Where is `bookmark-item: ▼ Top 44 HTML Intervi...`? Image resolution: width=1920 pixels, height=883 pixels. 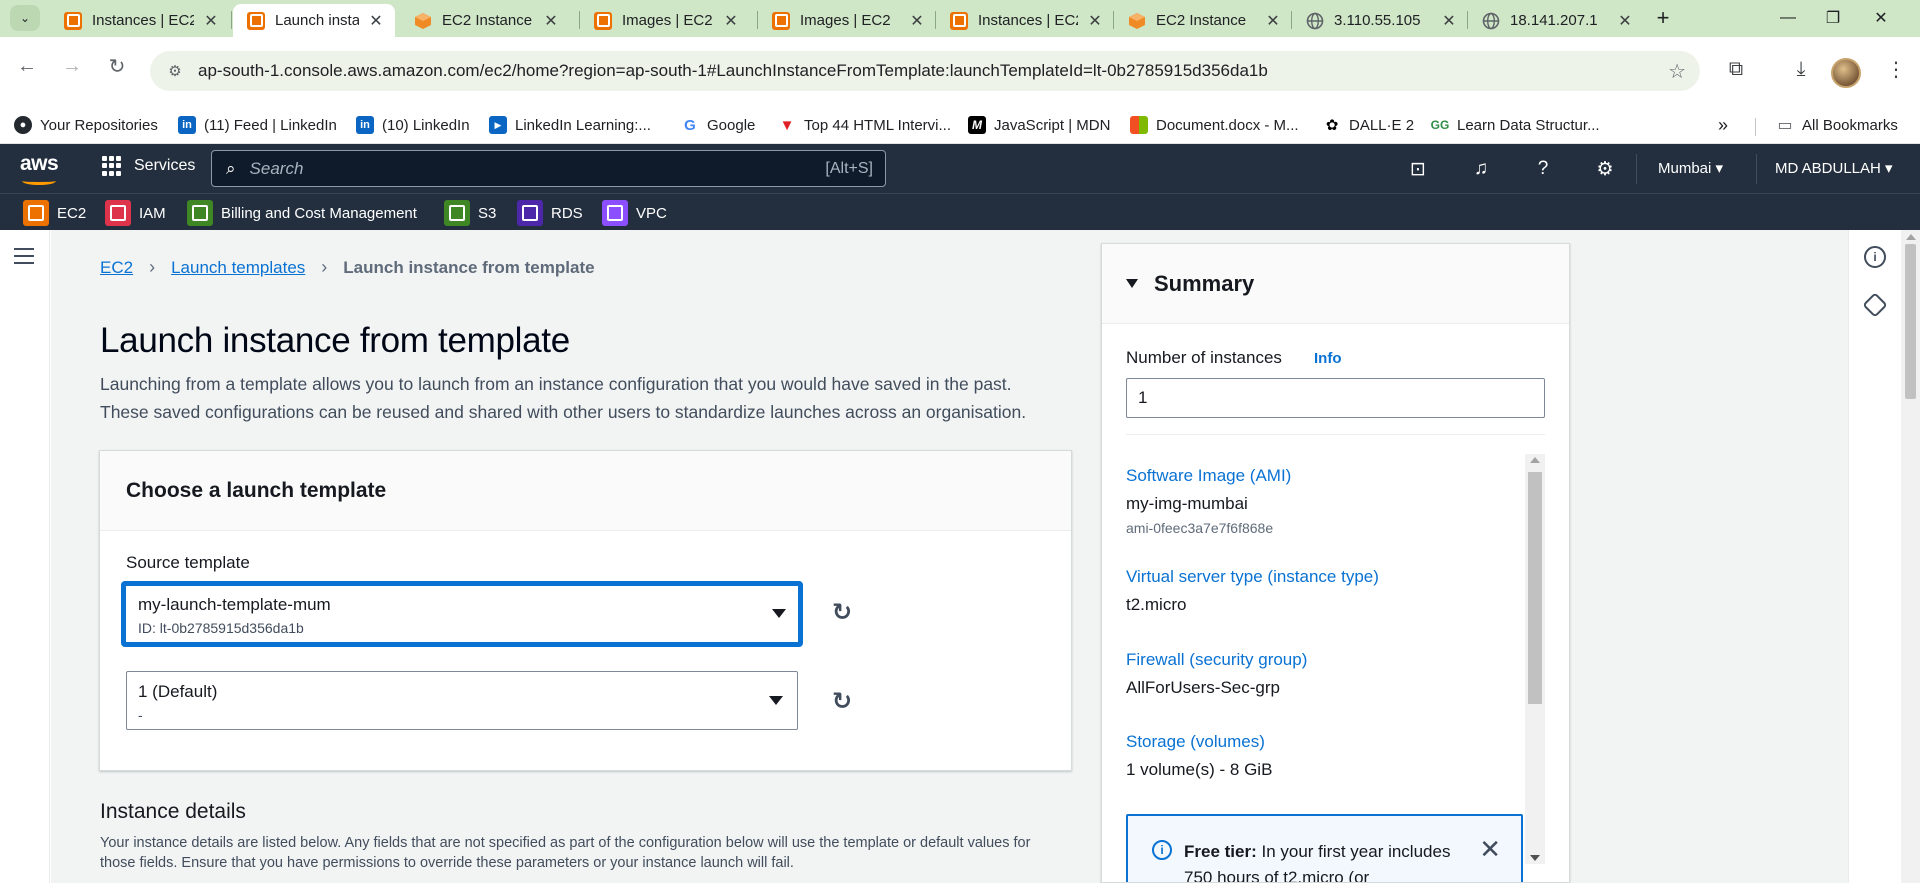 bookmark-item: ▼ Top 44 HTML Intervi... is located at coordinates (864, 125).